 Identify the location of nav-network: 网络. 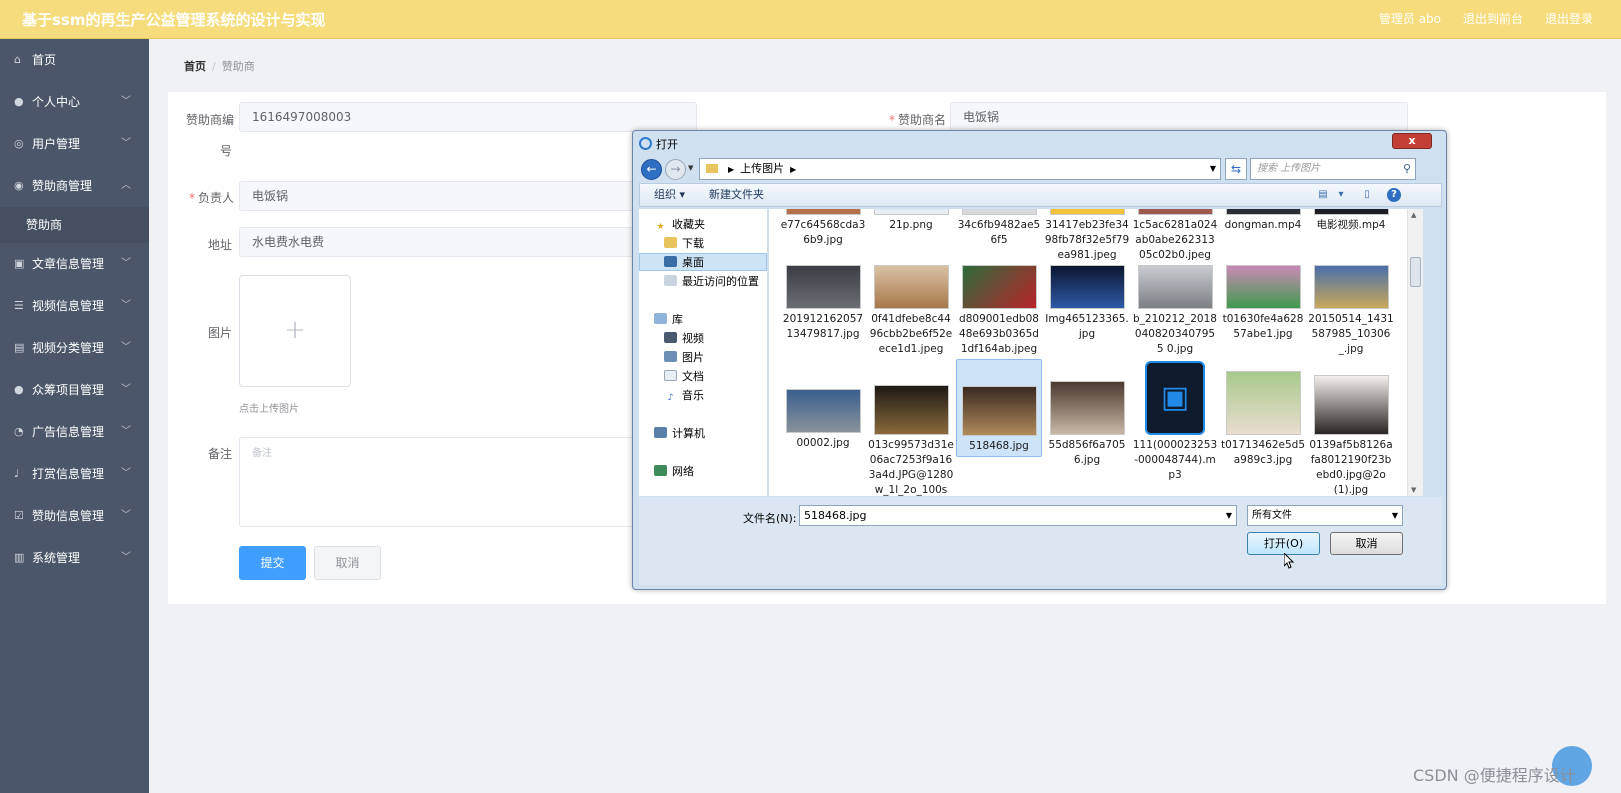
(674, 472).